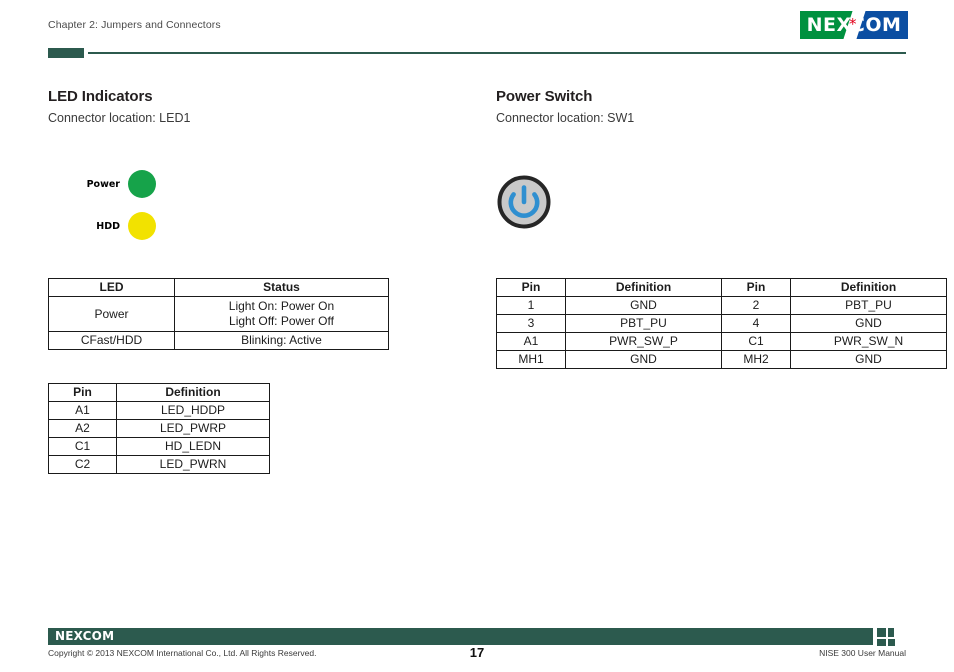  I want to click on cell-pin: A1, so click(82, 410).